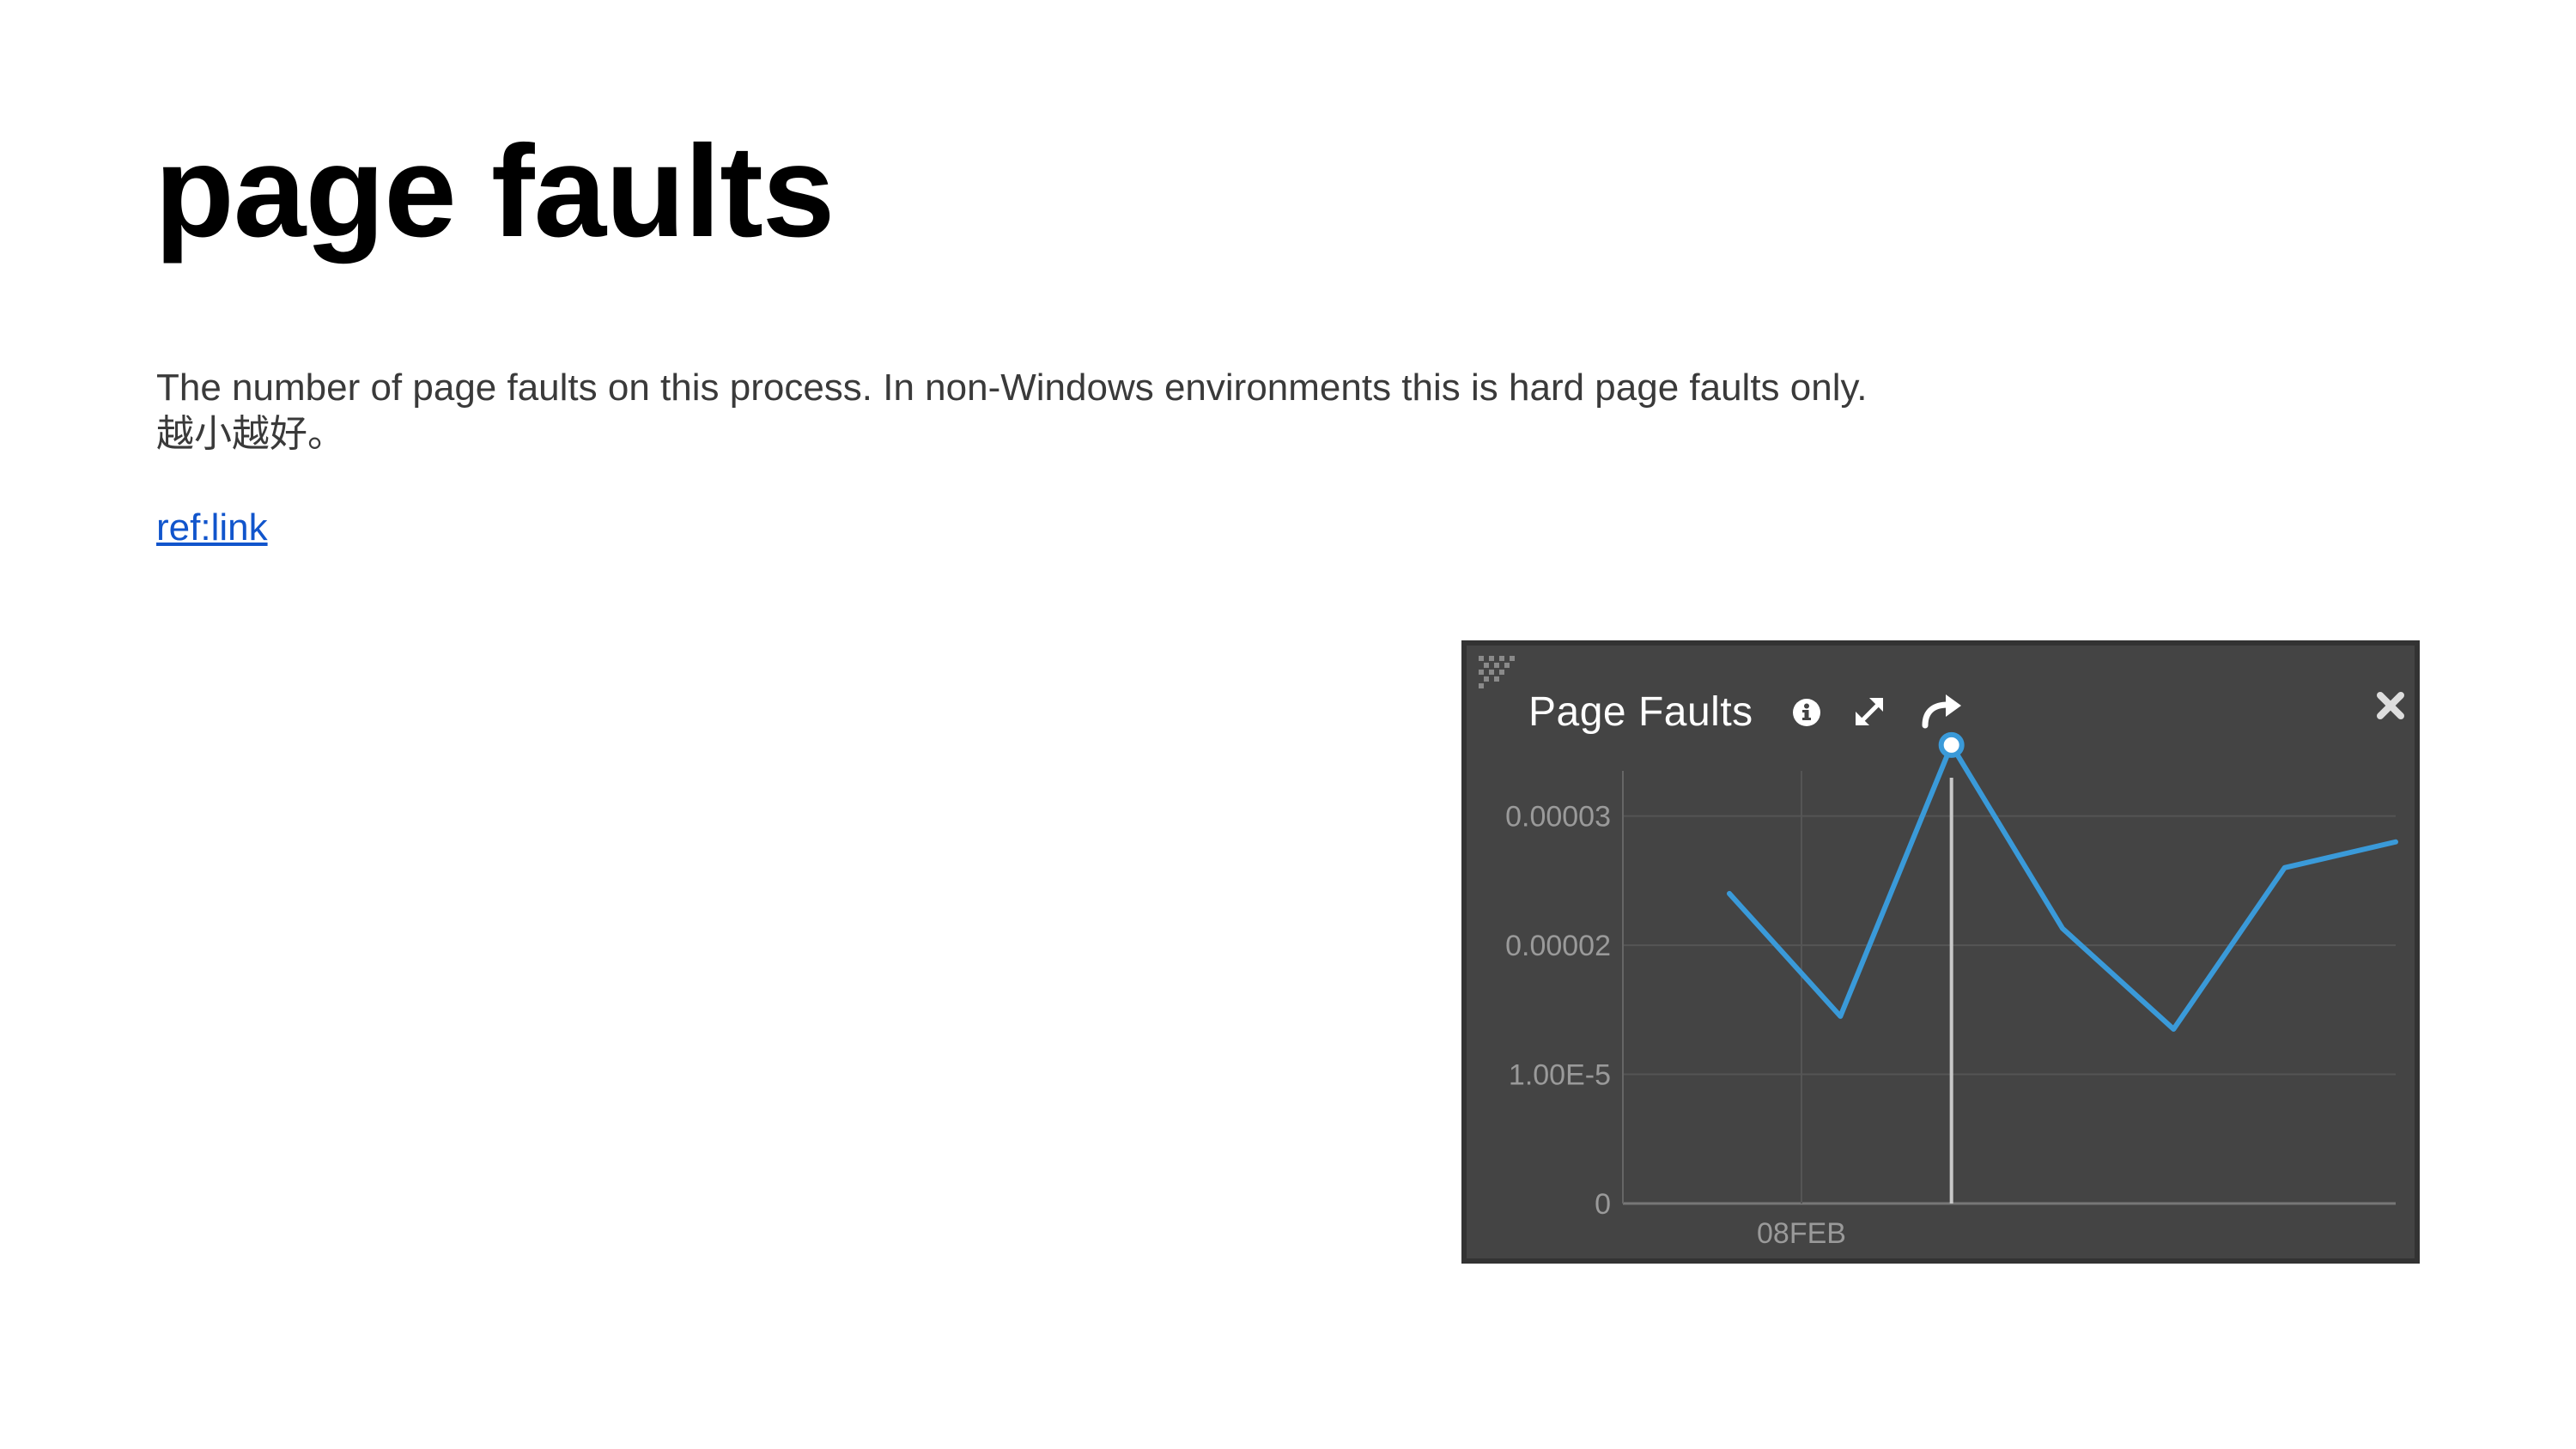  Describe the element at coordinates (1952, 744) in the screenshot. I see `hover-point` at that location.